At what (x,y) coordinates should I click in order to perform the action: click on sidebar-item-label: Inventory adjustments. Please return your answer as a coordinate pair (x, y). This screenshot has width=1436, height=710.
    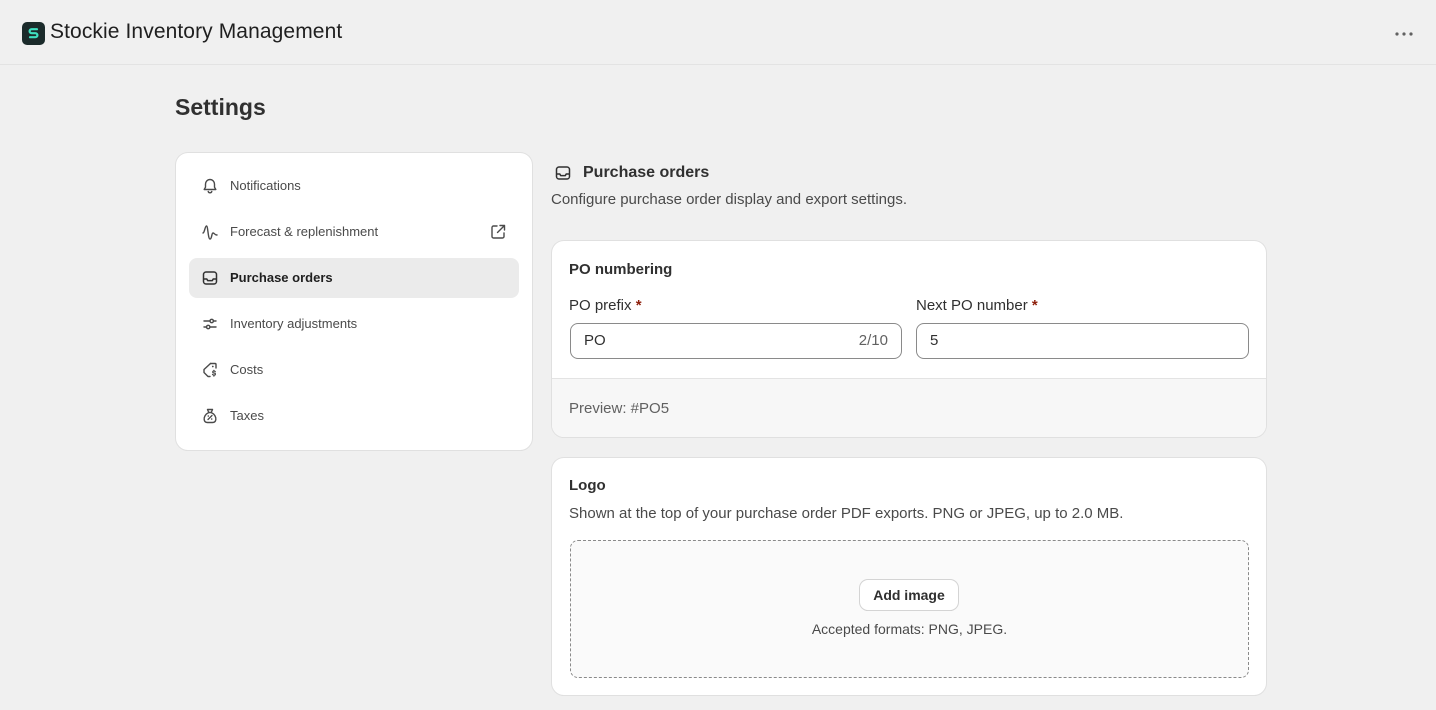
    Looking at the image, I should click on (294, 323).